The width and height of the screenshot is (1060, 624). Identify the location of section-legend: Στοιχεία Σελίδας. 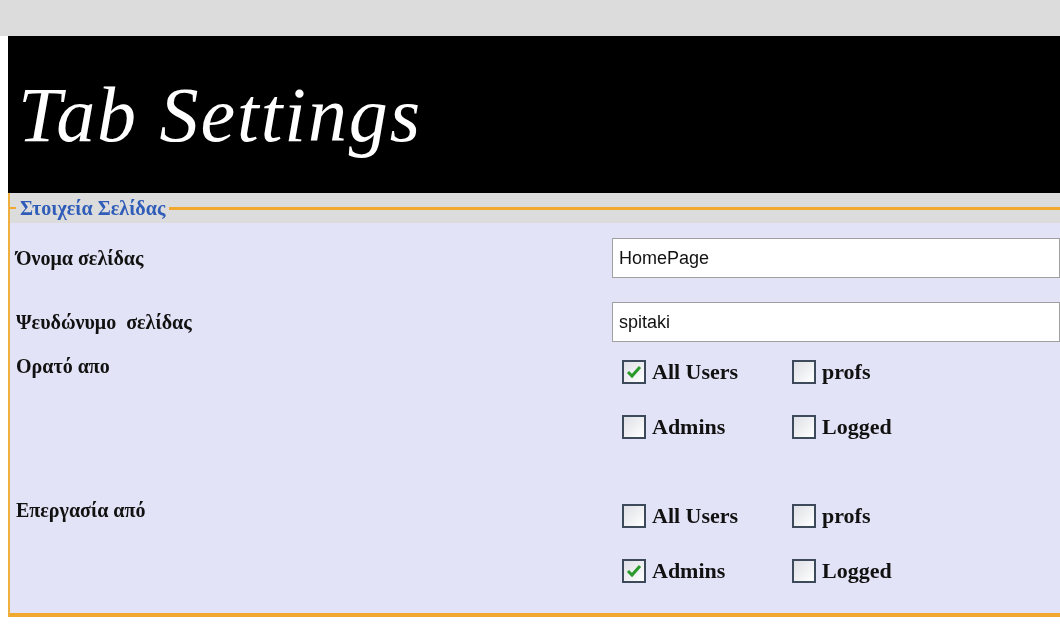
(93, 208).